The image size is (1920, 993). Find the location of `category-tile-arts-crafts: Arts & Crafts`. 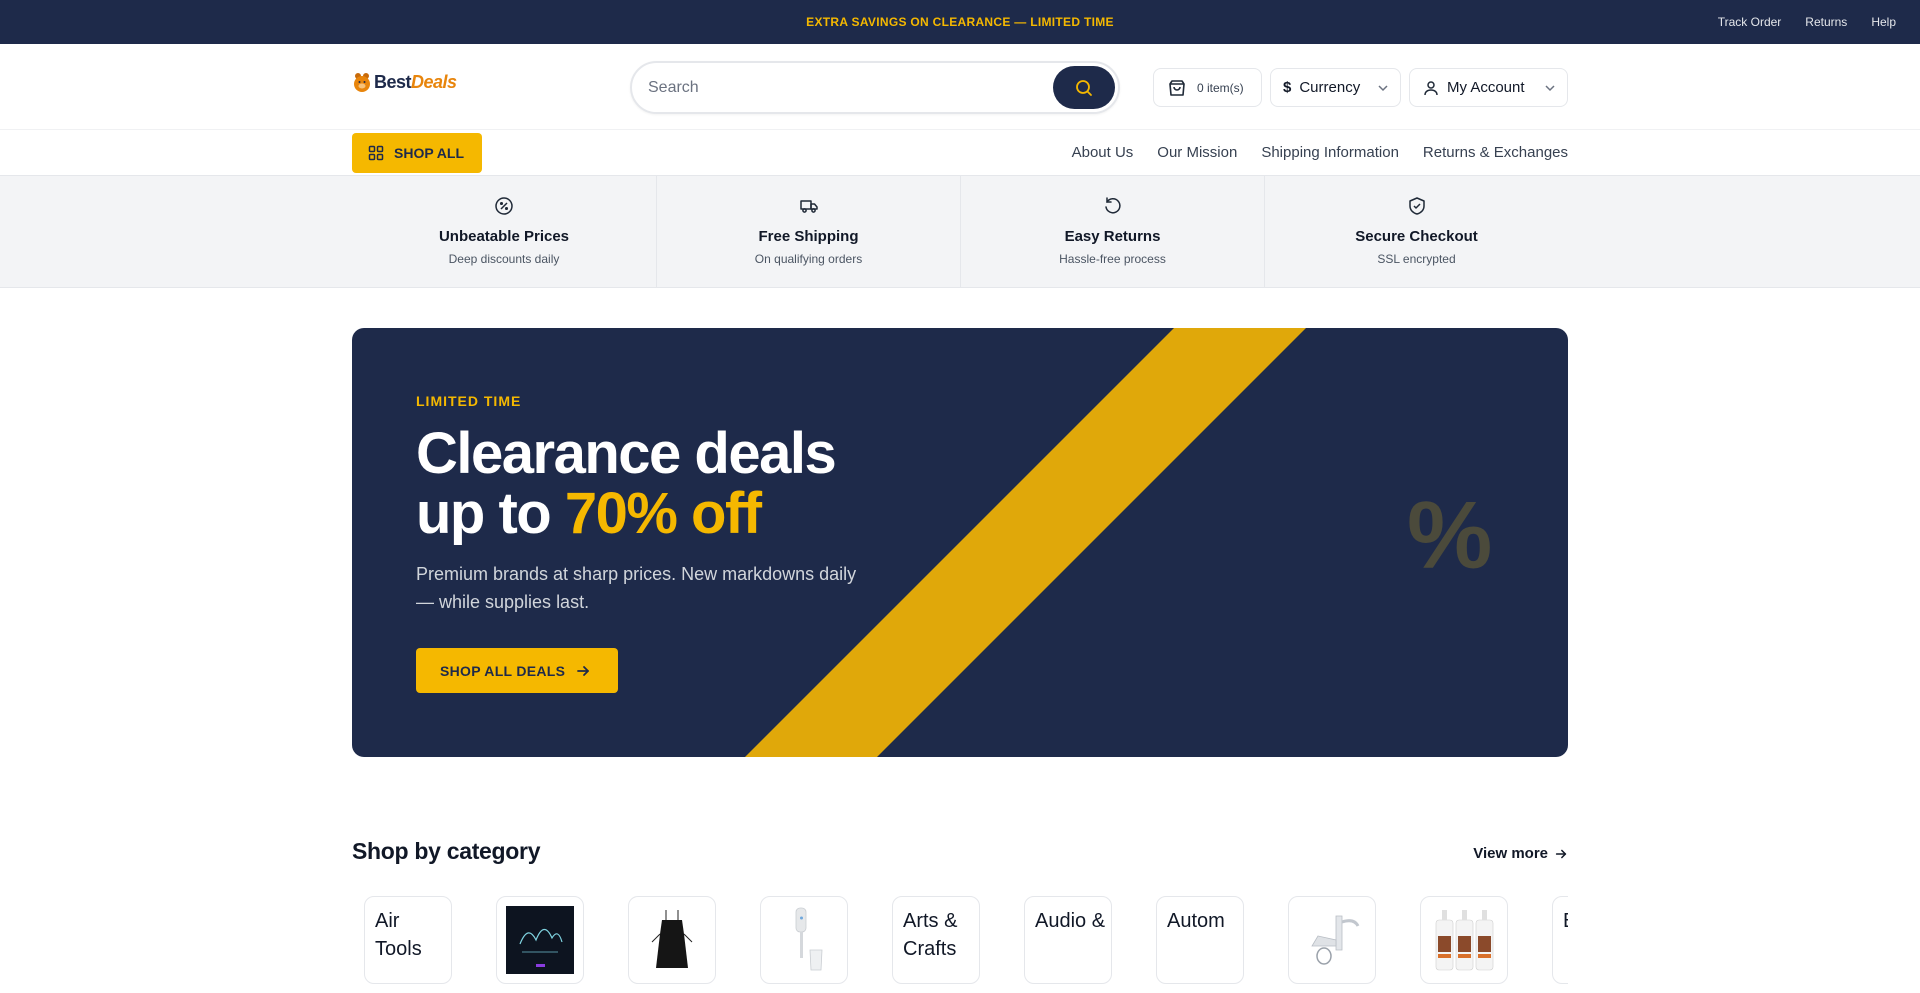

category-tile-arts-crafts: Arts & Crafts is located at coordinates (936, 940).